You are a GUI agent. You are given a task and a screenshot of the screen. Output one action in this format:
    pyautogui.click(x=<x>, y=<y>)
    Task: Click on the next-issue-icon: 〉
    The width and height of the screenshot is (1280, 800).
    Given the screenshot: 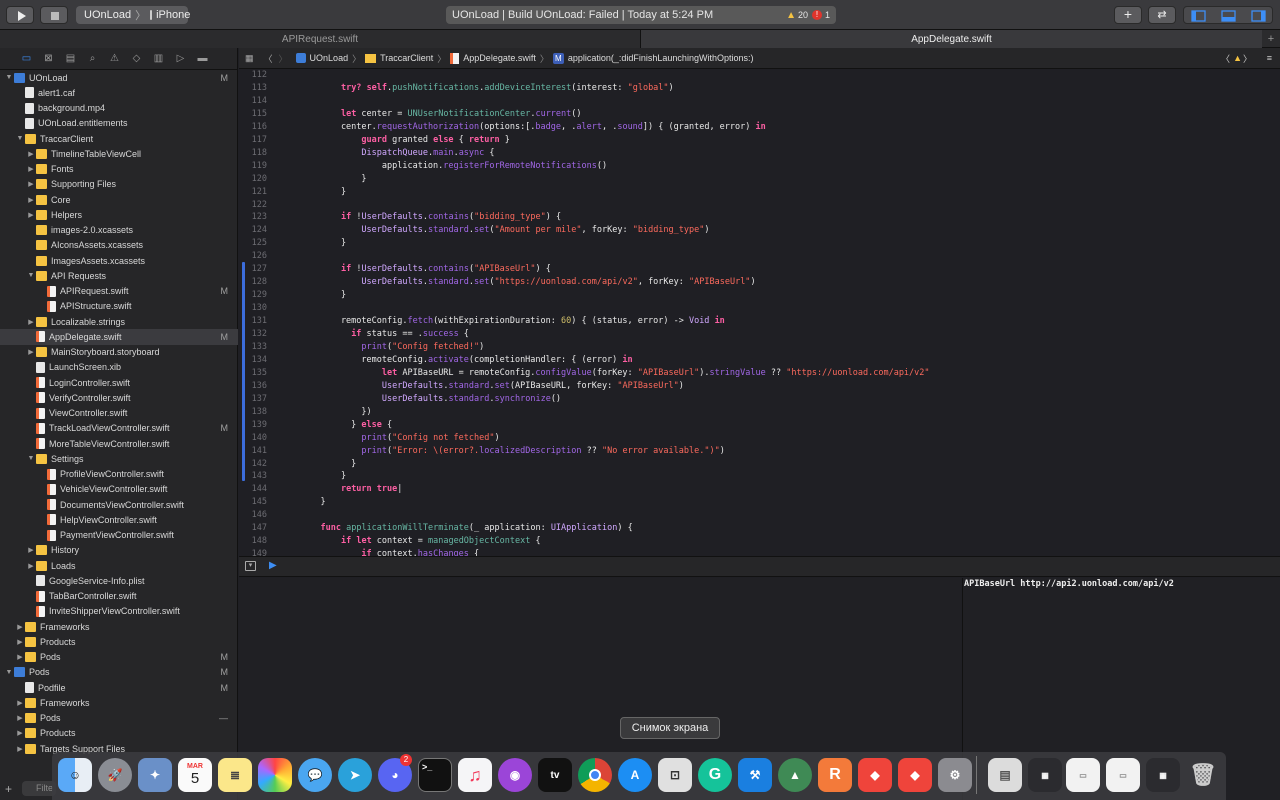 What is the action you would take?
    pyautogui.click(x=1247, y=58)
    